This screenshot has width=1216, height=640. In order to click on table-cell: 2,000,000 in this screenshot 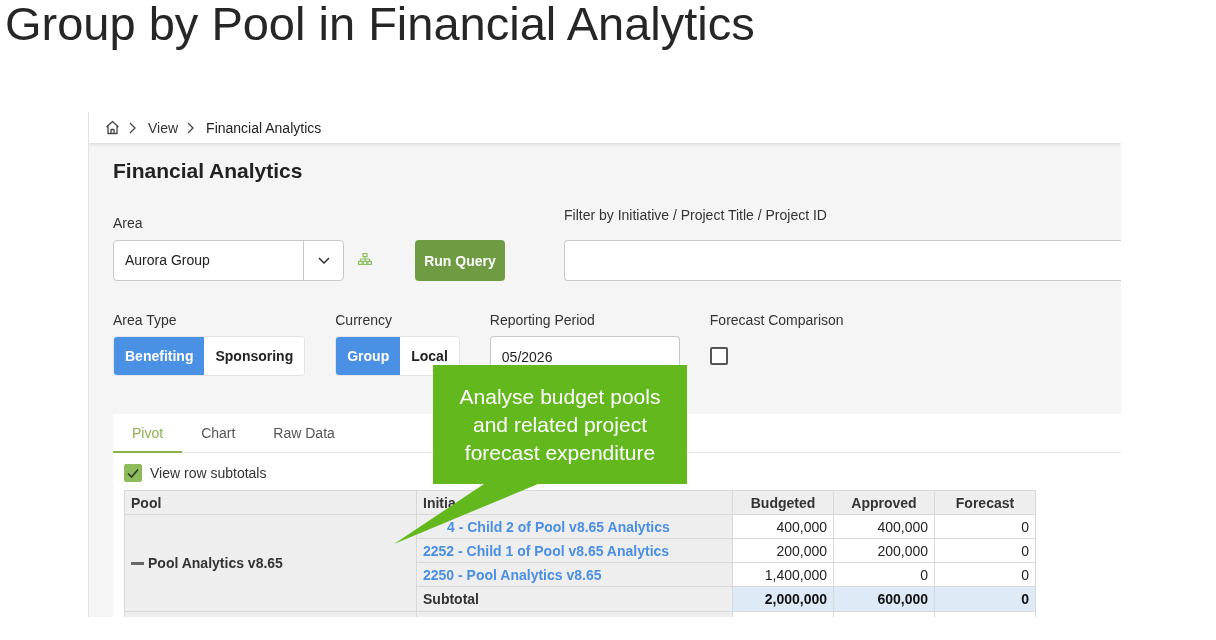, I will do `click(783, 599)`.